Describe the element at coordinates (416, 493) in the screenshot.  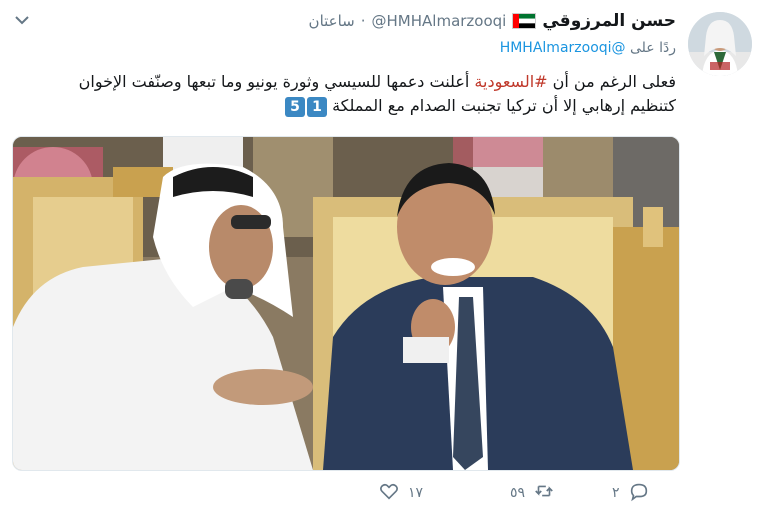
I see `like-count: ١٧` at that location.